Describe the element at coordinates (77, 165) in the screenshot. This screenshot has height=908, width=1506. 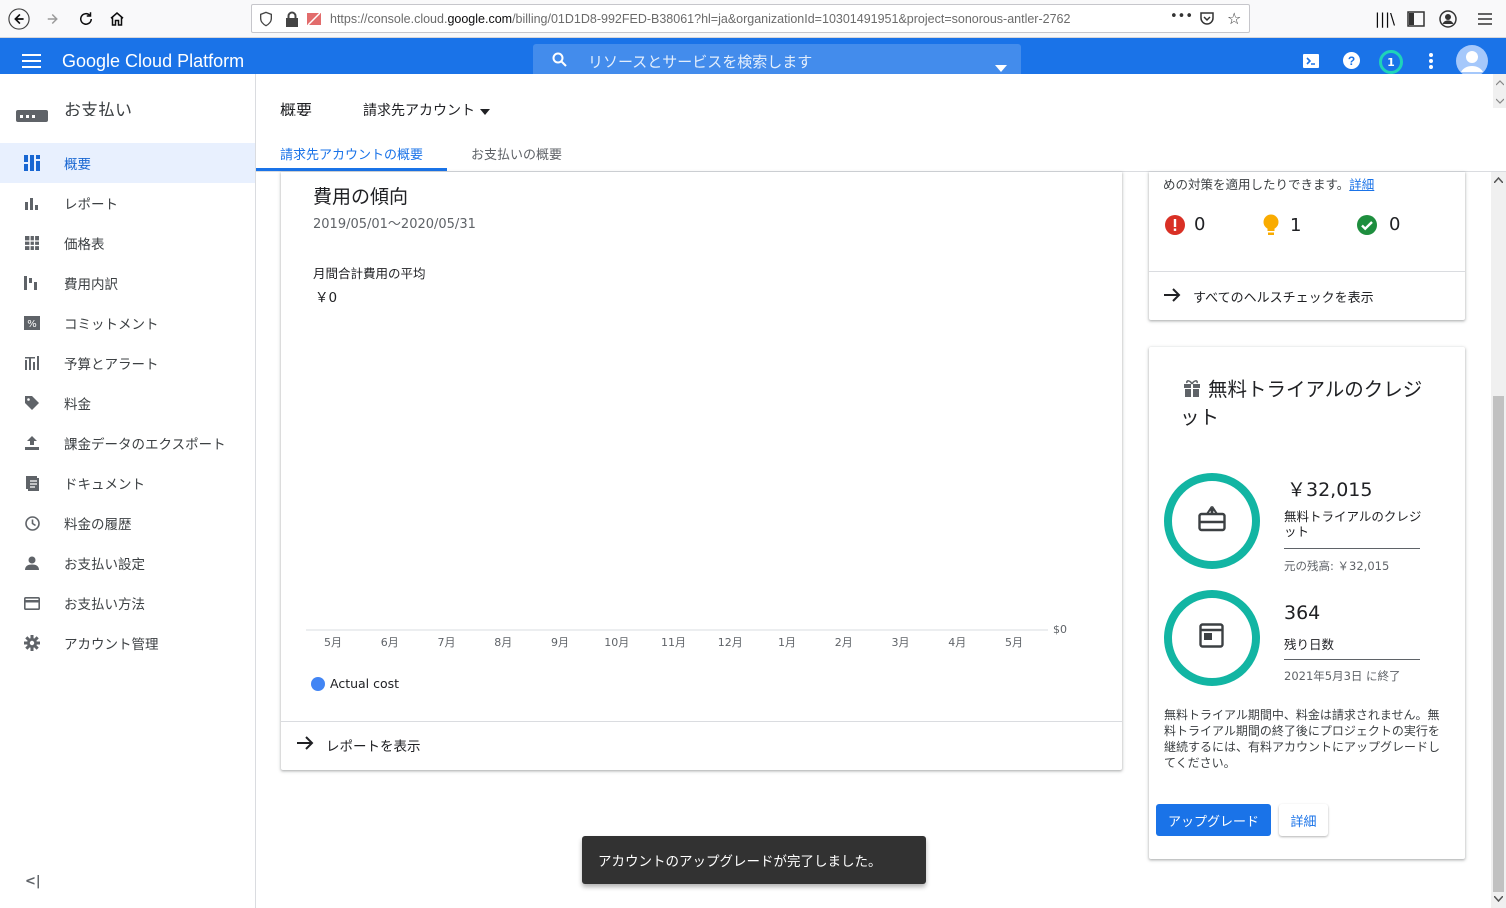
I see `sidebar-item-label: 概要` at that location.